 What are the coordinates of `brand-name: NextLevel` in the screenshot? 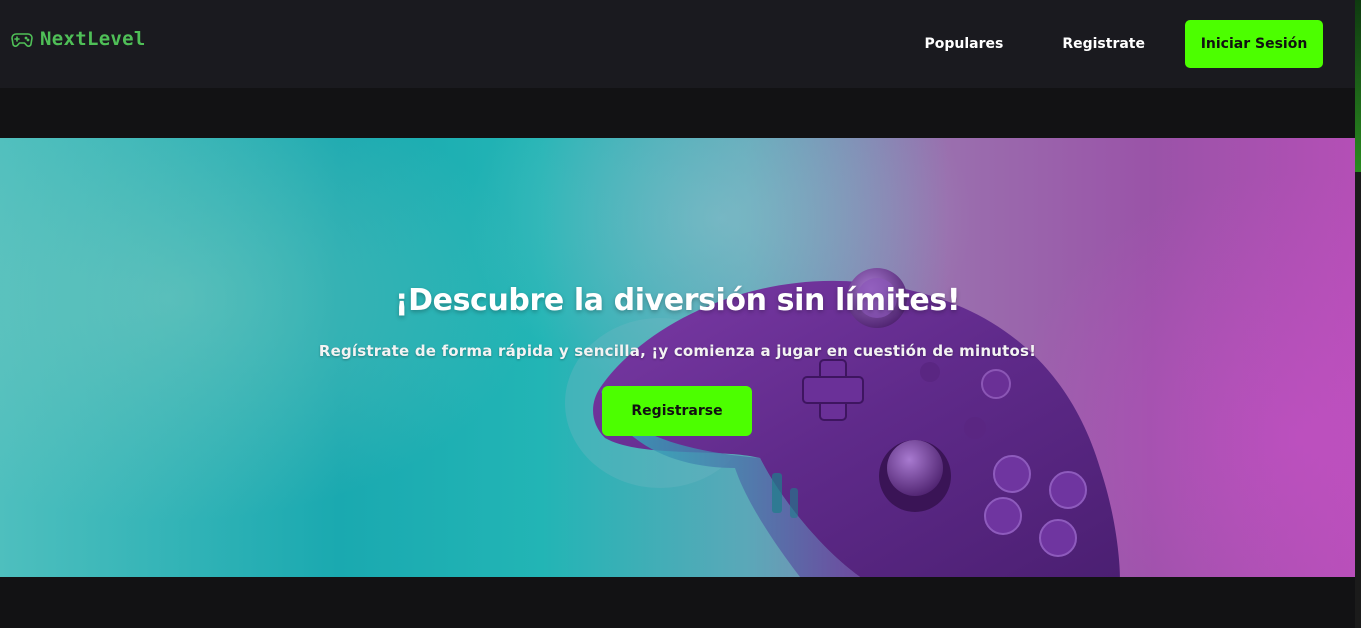 It's located at (93, 39).